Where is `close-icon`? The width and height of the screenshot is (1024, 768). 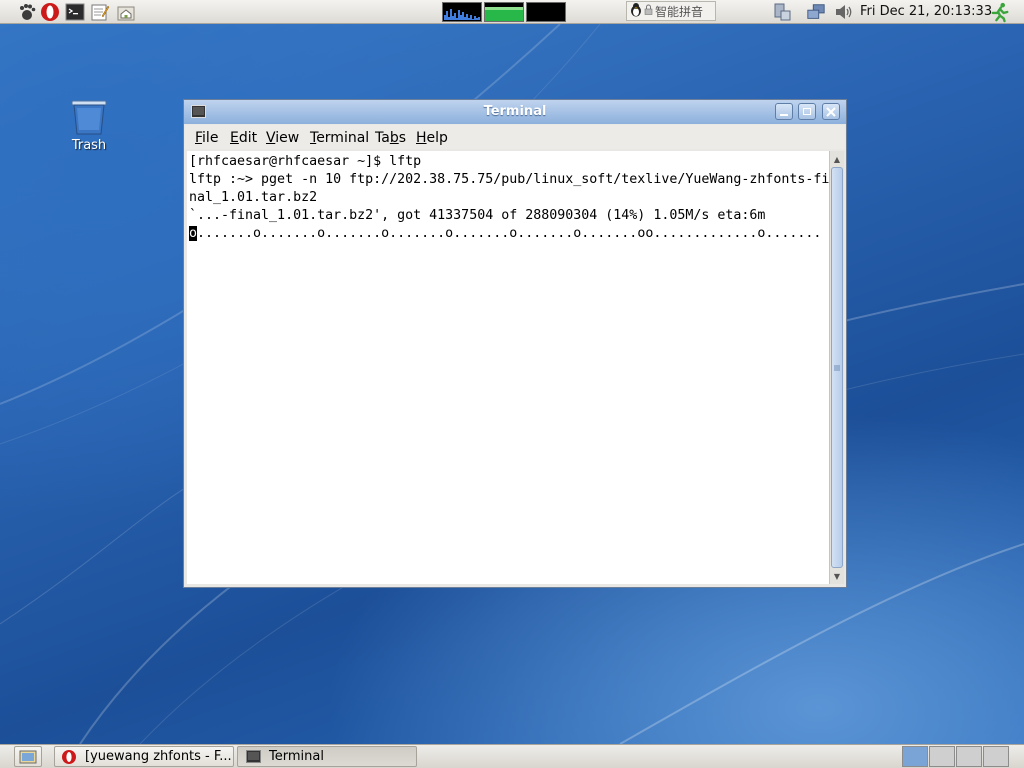
close-icon is located at coordinates (831, 111).